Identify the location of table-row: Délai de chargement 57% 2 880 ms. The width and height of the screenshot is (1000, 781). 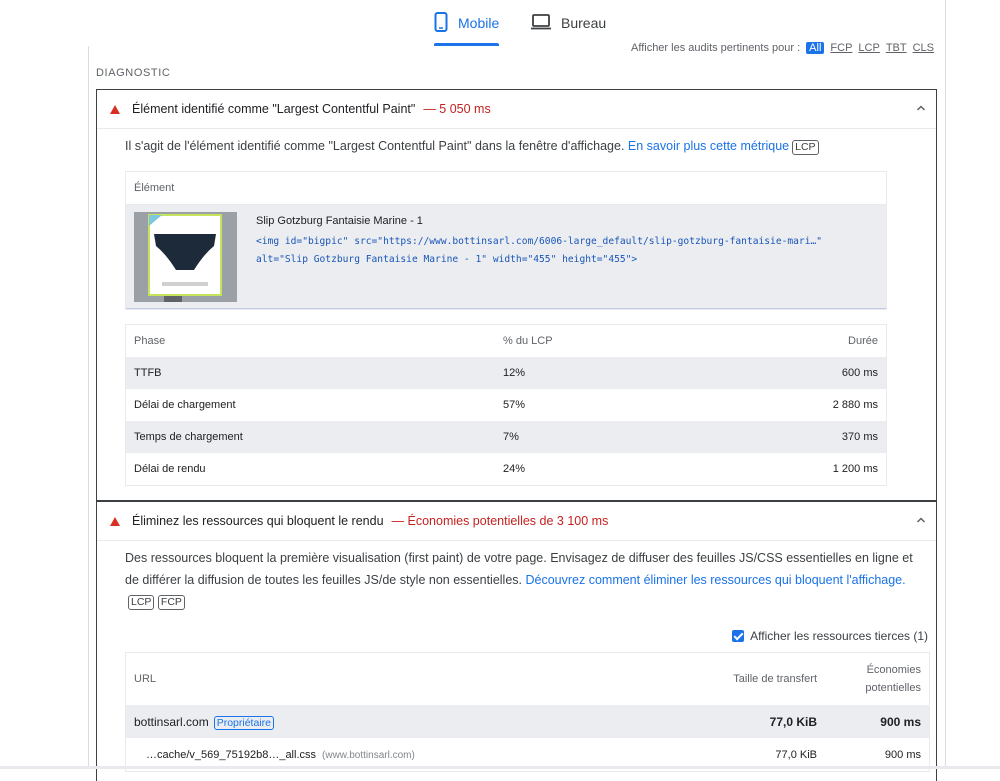
(506, 405).